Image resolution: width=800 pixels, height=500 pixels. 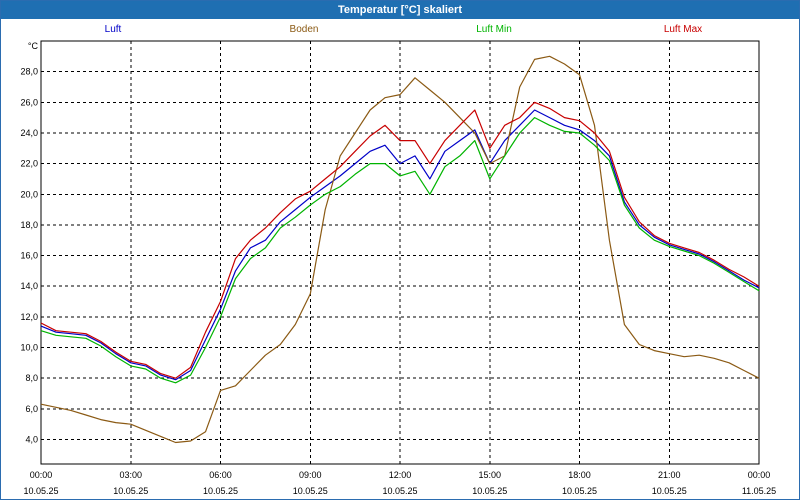 What do you see at coordinates (29, 225) in the screenshot?
I see `y-tick-label: 18,0` at bounding box center [29, 225].